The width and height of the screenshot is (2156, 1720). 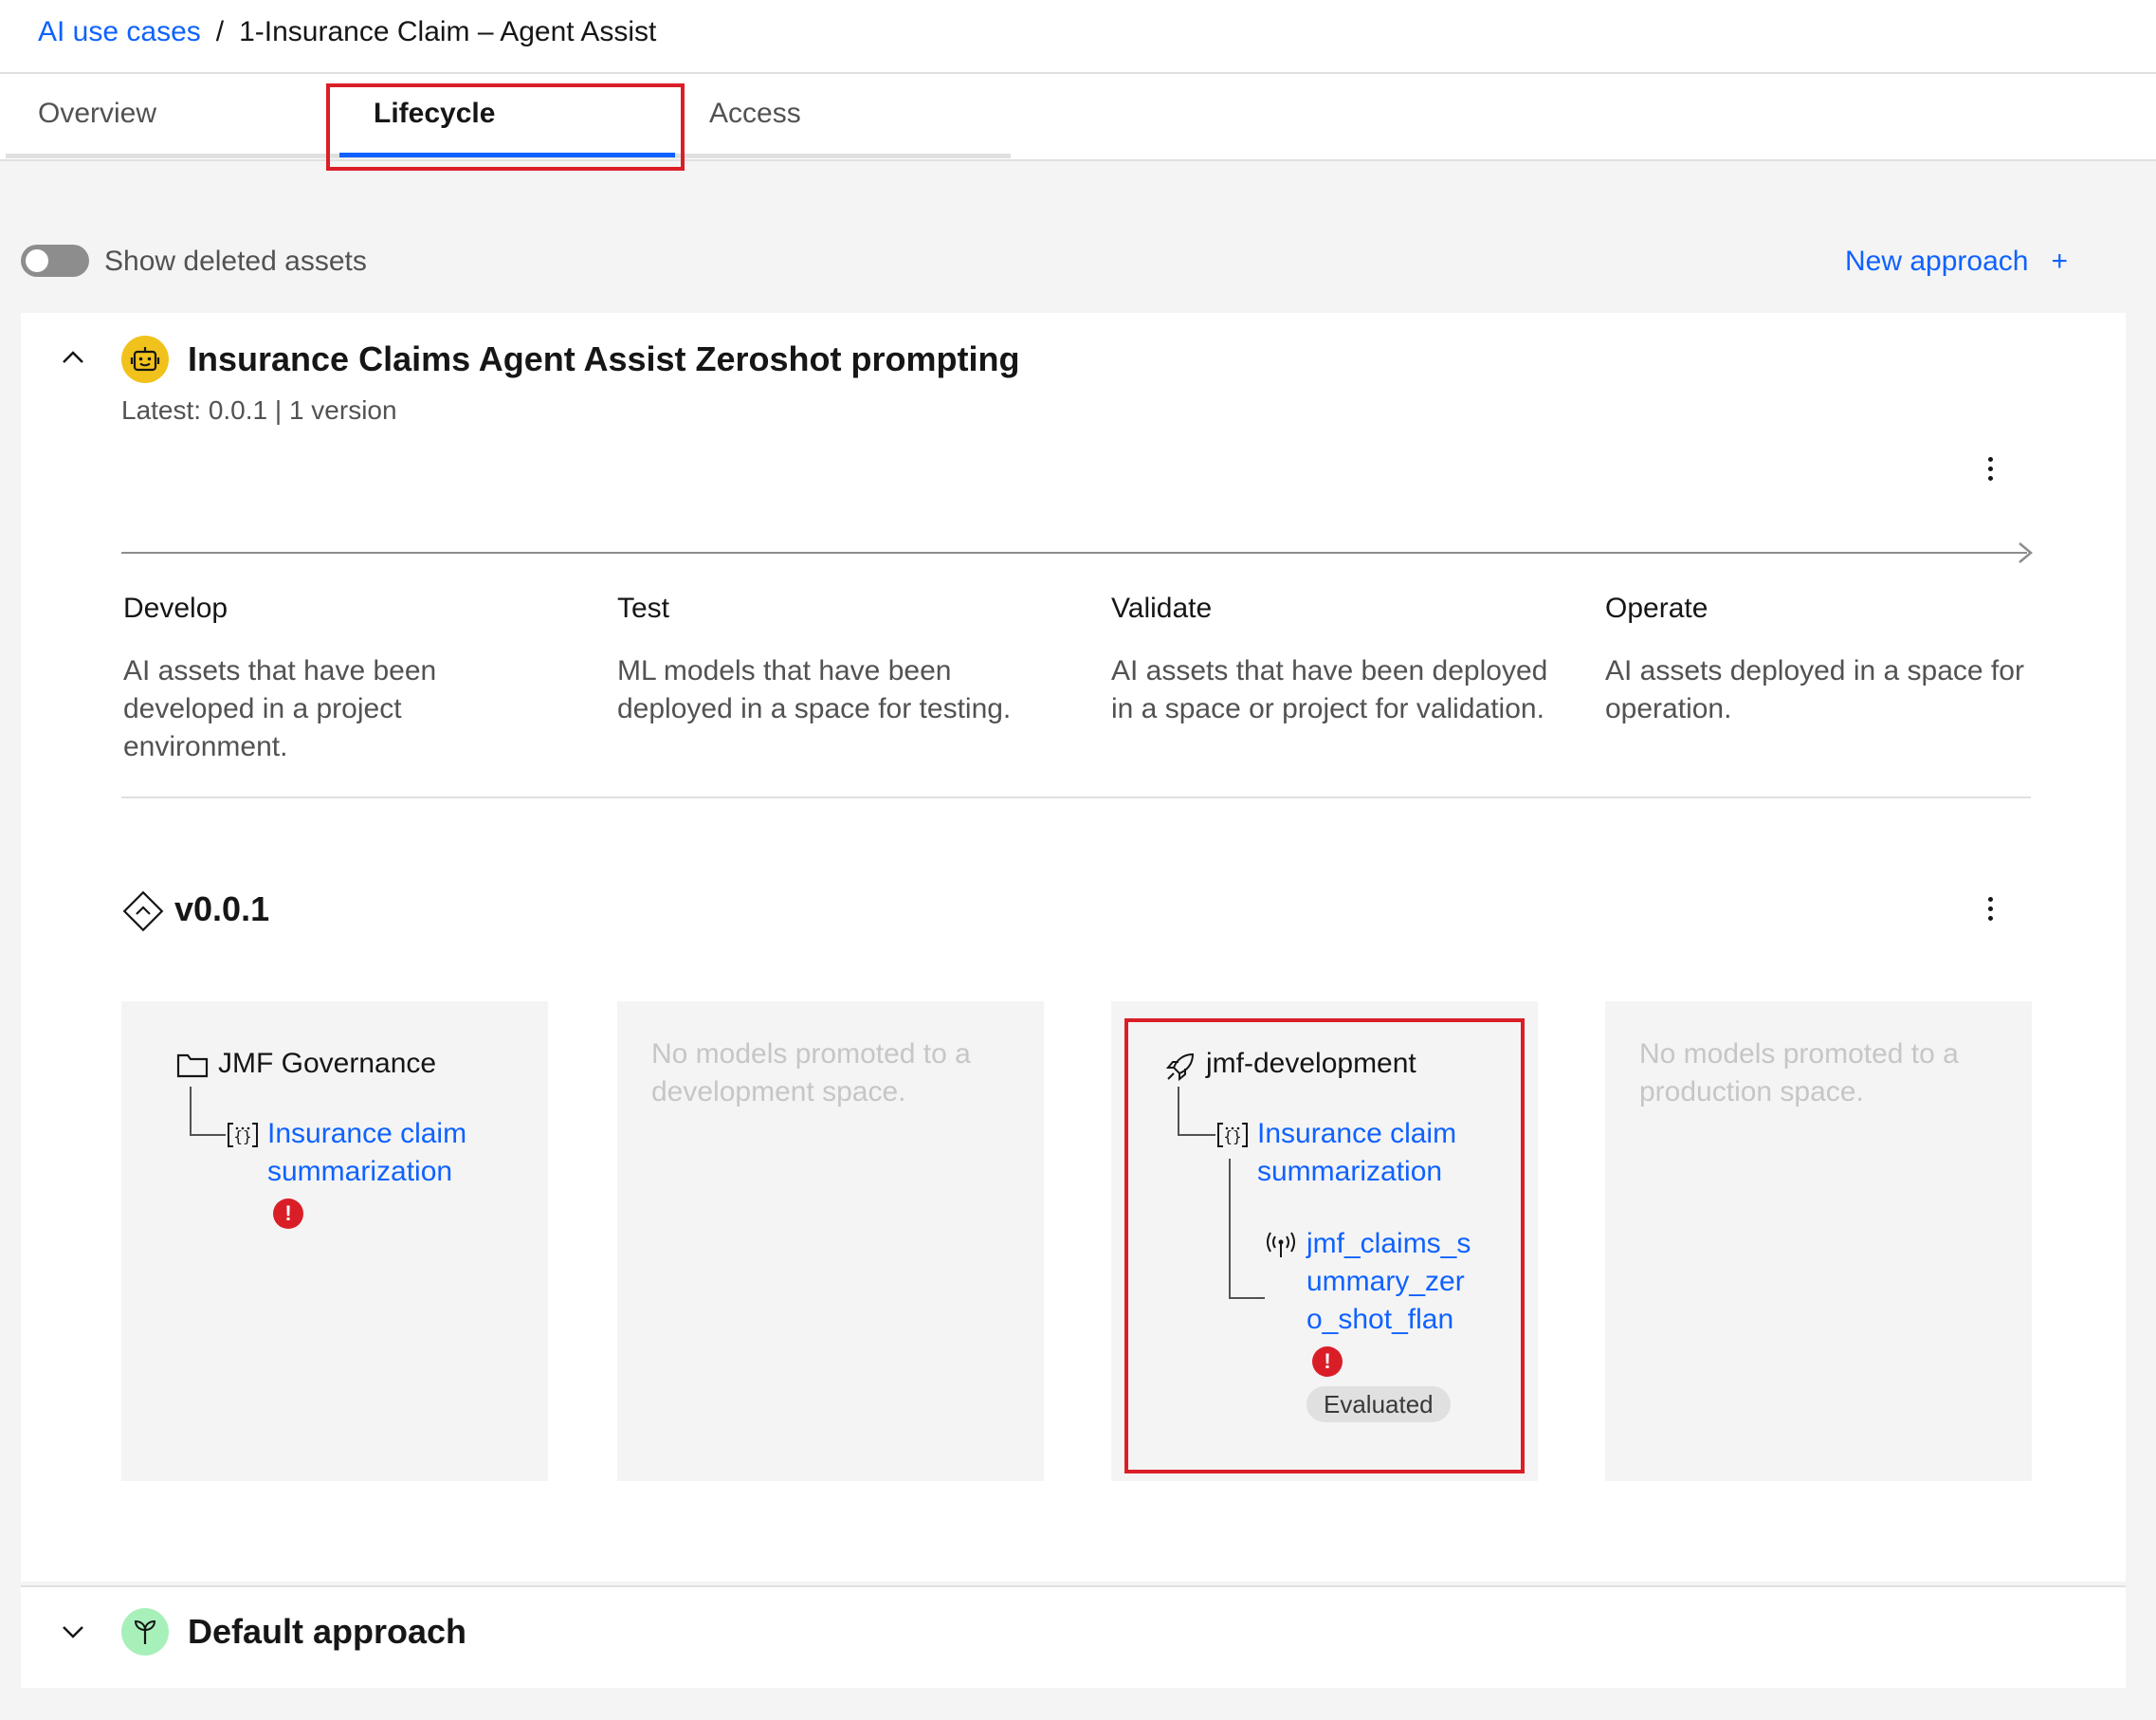 I want to click on new-approach-label: New approach, so click(x=1937, y=261).